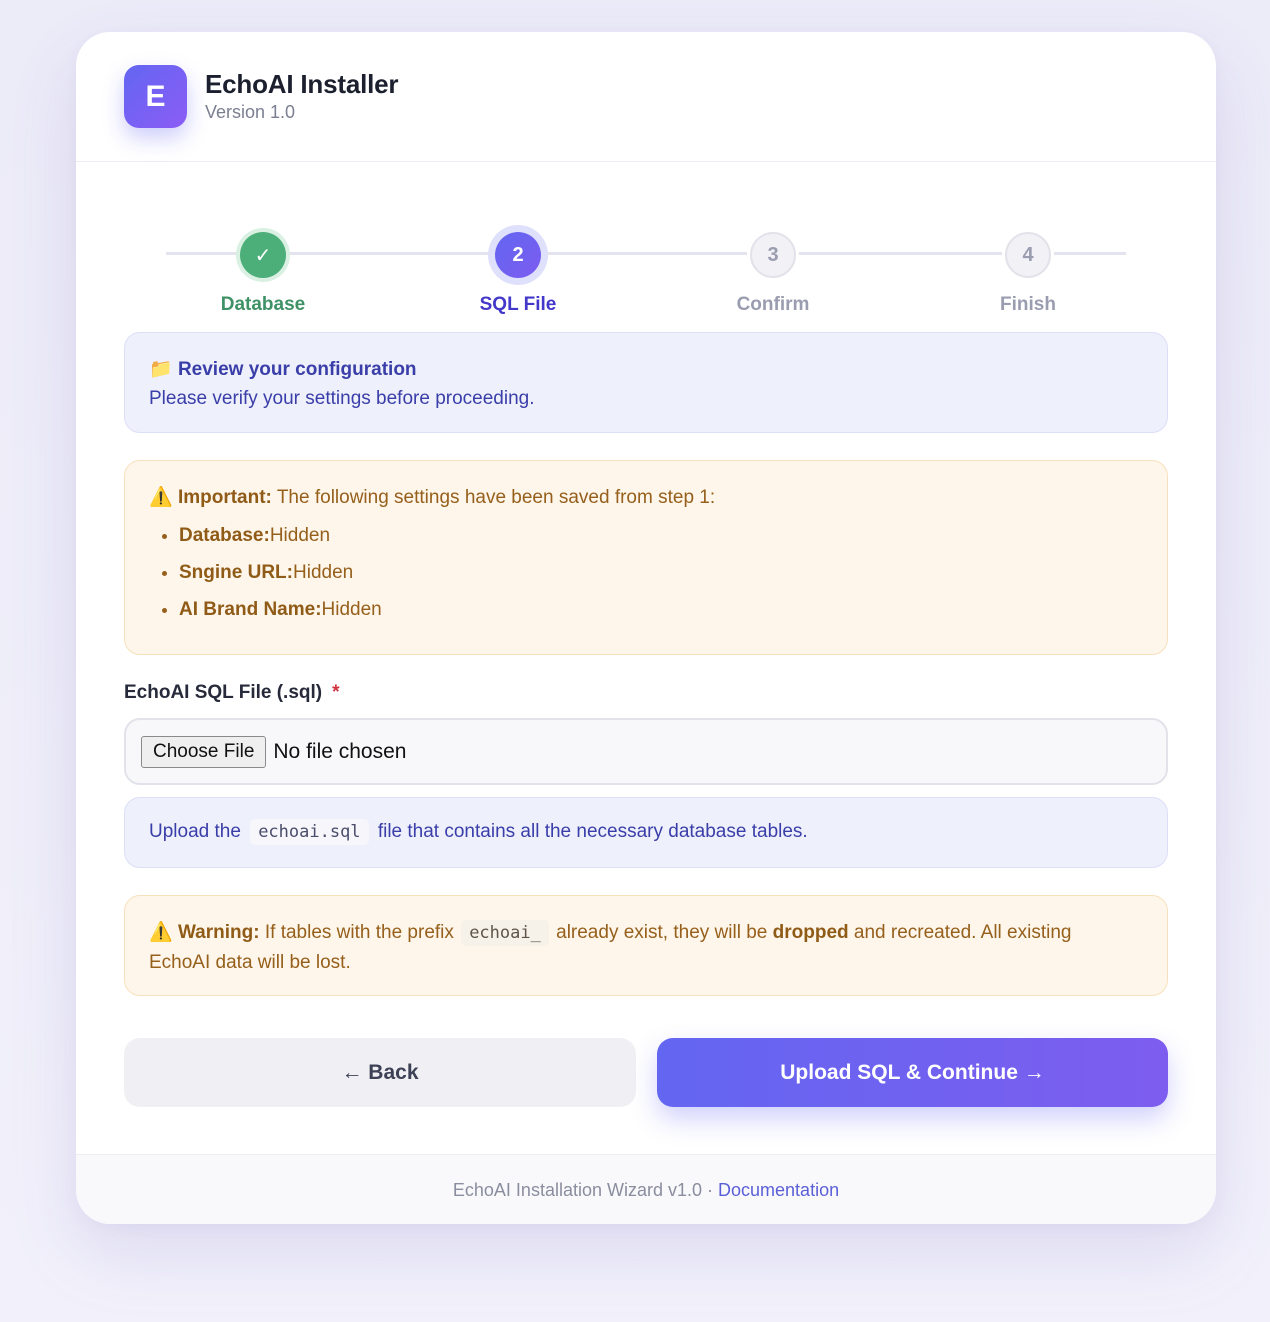 The height and width of the screenshot is (1322, 1270). I want to click on app-version: Version 1.0, so click(250, 112).